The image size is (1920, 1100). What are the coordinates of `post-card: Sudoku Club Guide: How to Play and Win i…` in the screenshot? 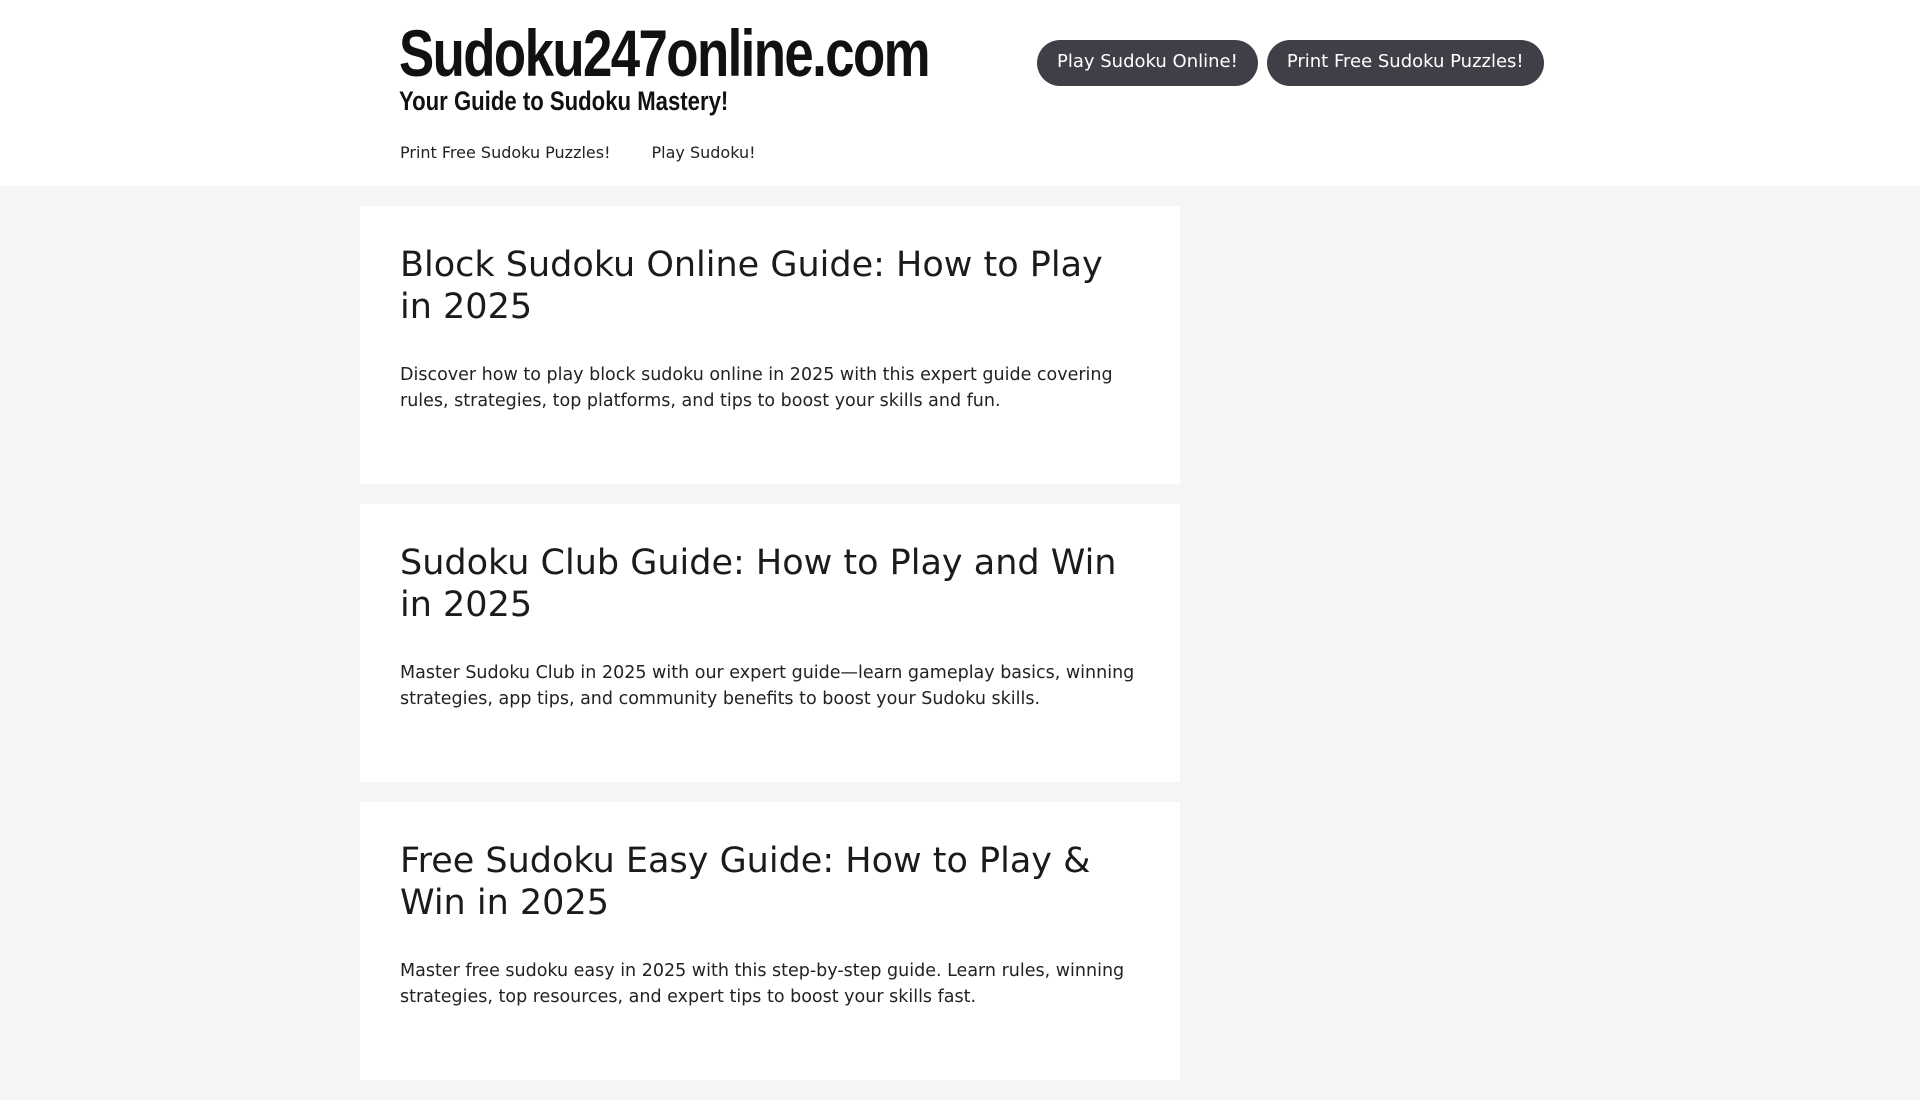 It's located at (770, 643).